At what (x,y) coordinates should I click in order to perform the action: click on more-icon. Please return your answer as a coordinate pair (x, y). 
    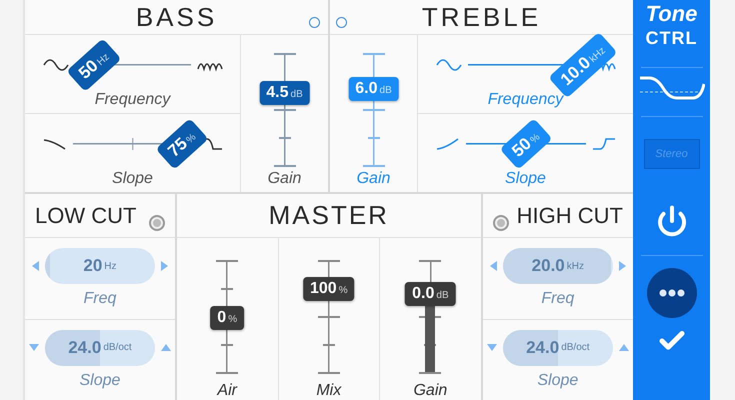
    Looking at the image, I should click on (671, 293).